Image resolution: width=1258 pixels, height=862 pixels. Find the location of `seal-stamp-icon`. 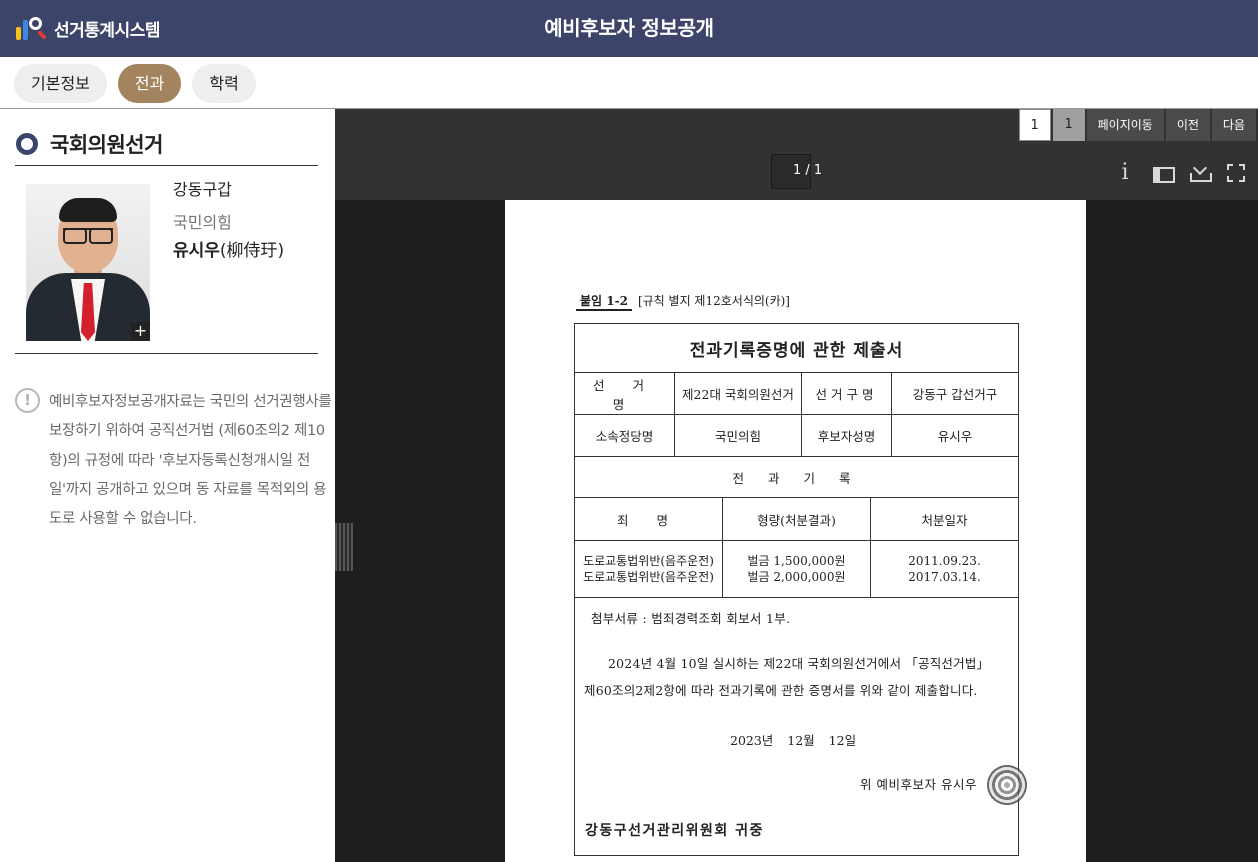

seal-stamp-icon is located at coordinates (1007, 785).